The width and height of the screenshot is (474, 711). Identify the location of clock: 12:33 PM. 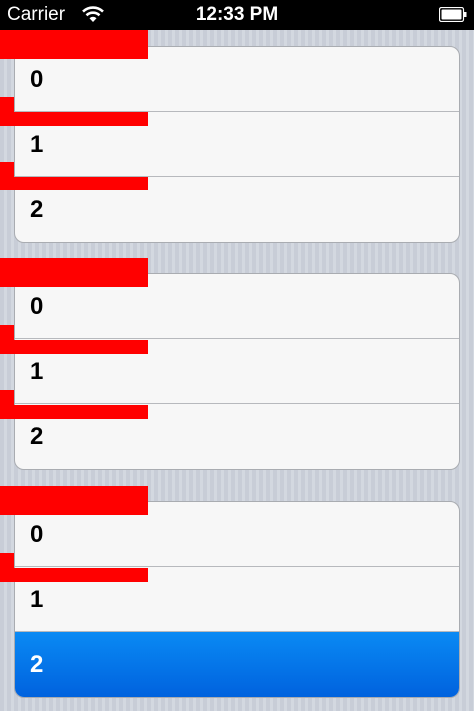
(237, 14).